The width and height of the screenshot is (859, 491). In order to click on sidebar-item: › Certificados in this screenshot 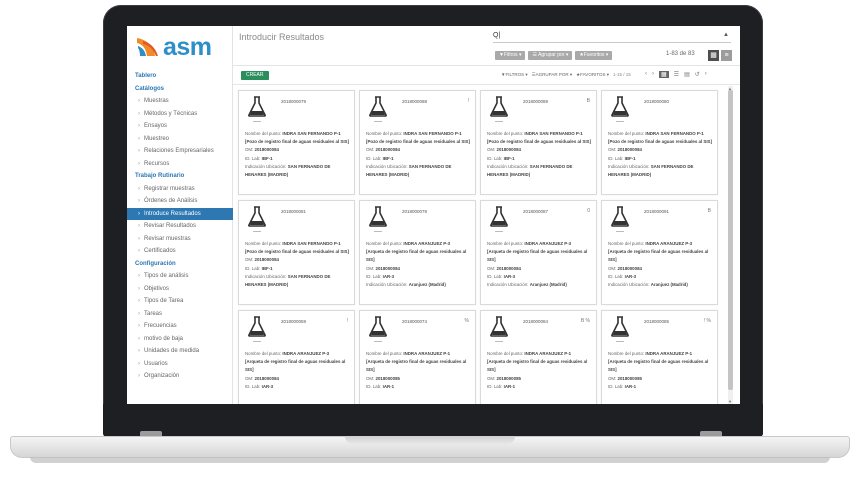, I will do `click(180, 251)`.